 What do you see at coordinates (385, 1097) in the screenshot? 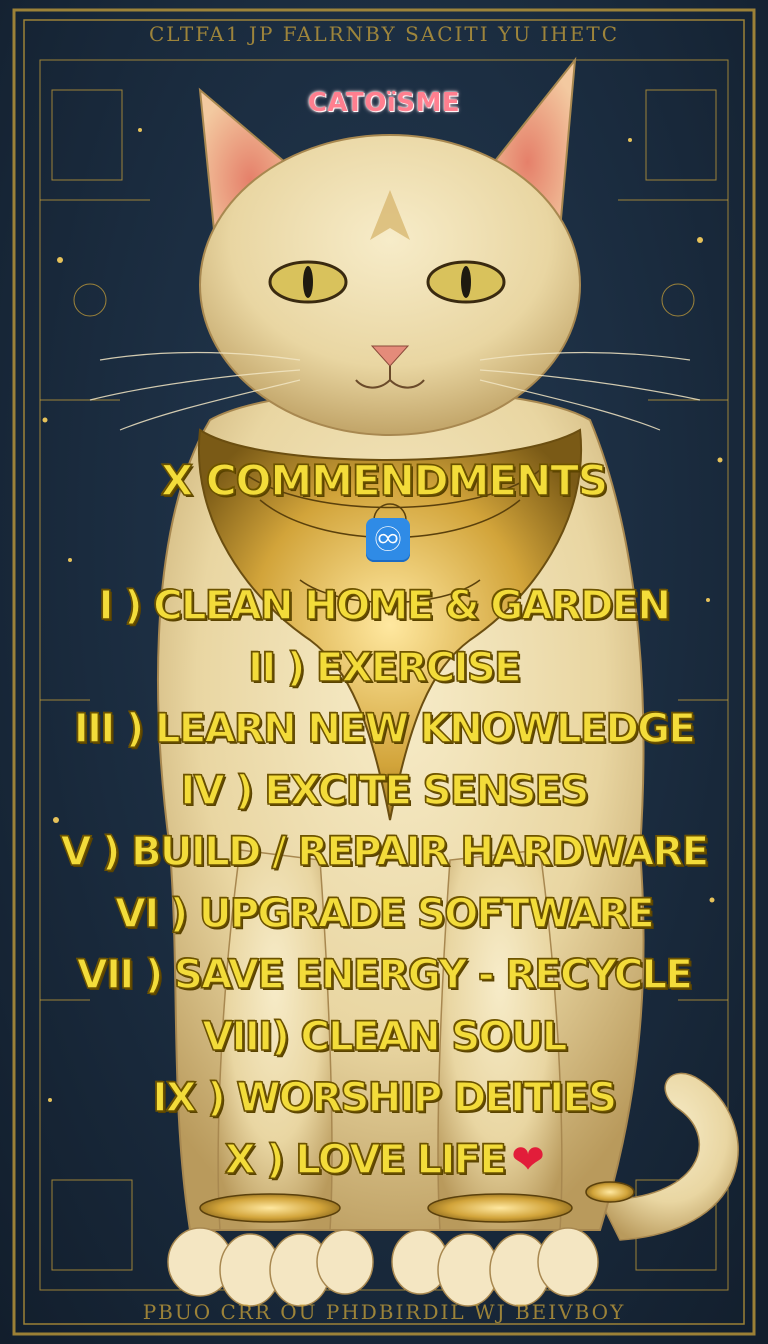
I see `commandment-9: IX ) WORSHIP DEITIES` at bounding box center [385, 1097].